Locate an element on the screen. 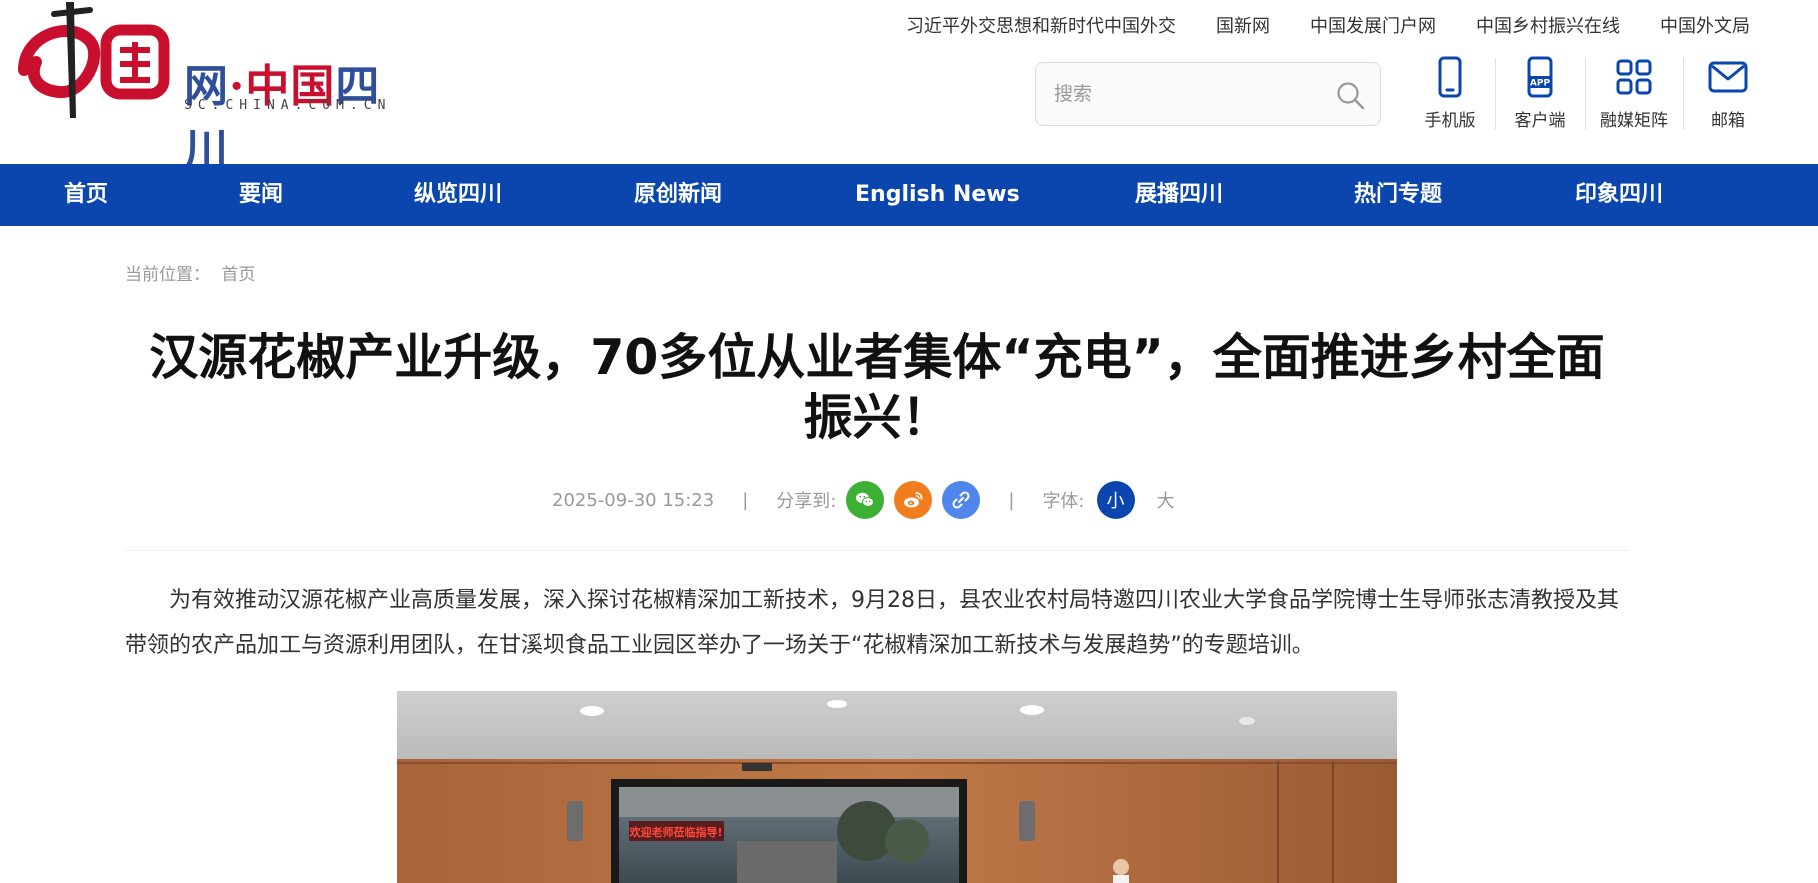 Image resolution: width=1818 pixels, height=883 pixels. app-client-button: APP 客户端 is located at coordinates (1540, 93).